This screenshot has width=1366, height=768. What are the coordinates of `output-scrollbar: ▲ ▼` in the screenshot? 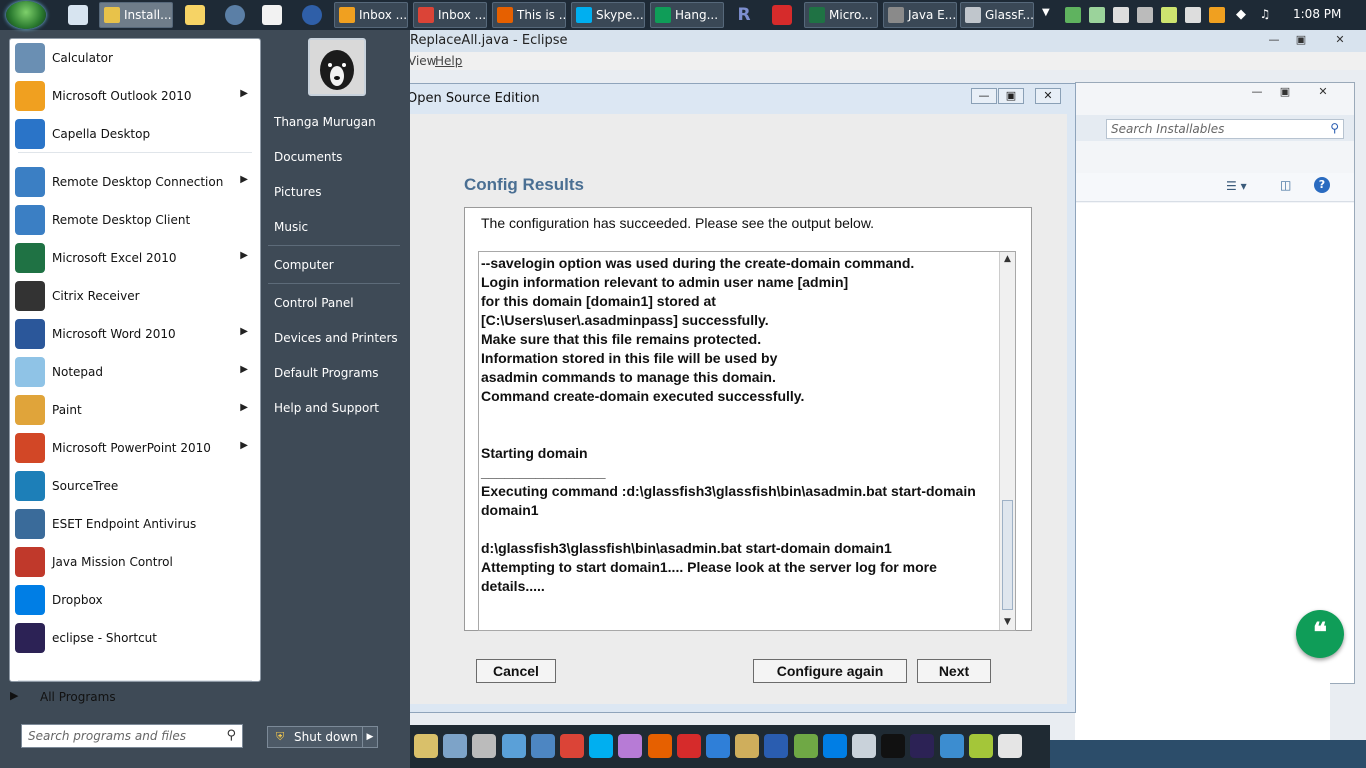 It's located at (1007, 441).